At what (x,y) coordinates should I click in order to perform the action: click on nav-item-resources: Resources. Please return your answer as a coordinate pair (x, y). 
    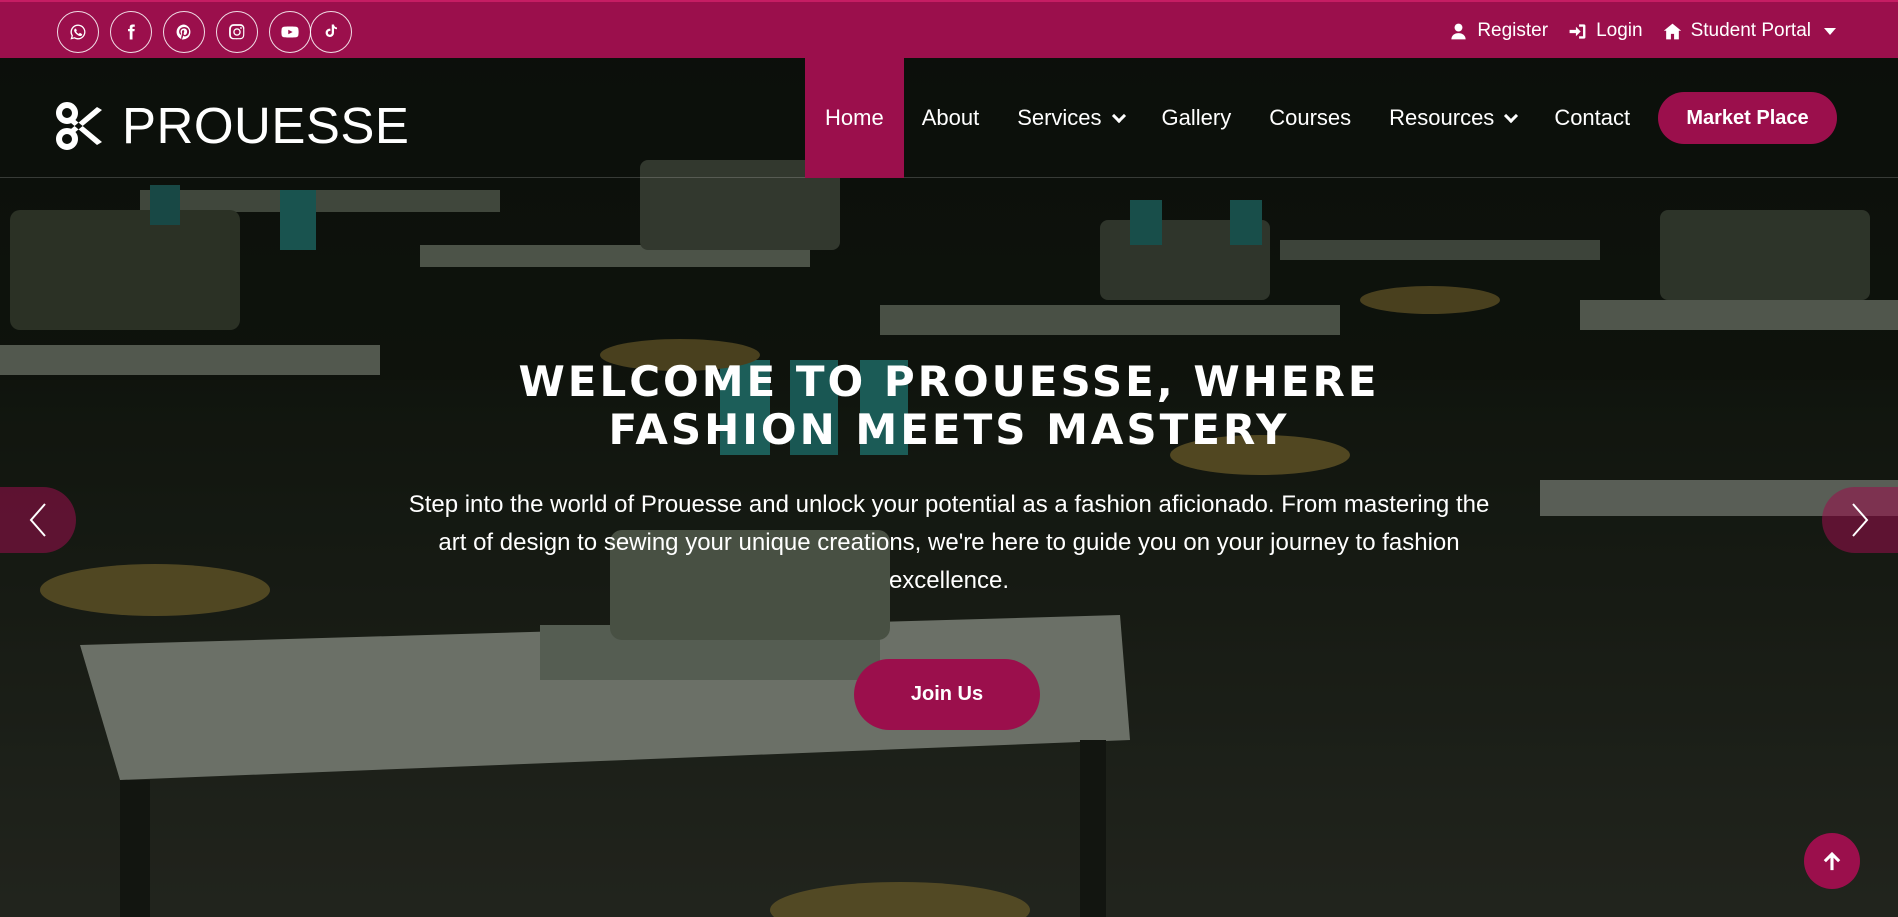
    Looking at the image, I should click on (1452, 118).